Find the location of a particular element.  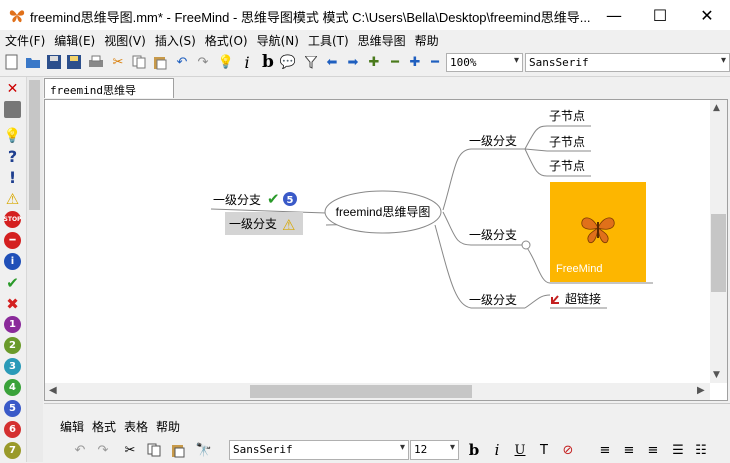

sub-node-2: 子节点 is located at coordinates (567, 142).